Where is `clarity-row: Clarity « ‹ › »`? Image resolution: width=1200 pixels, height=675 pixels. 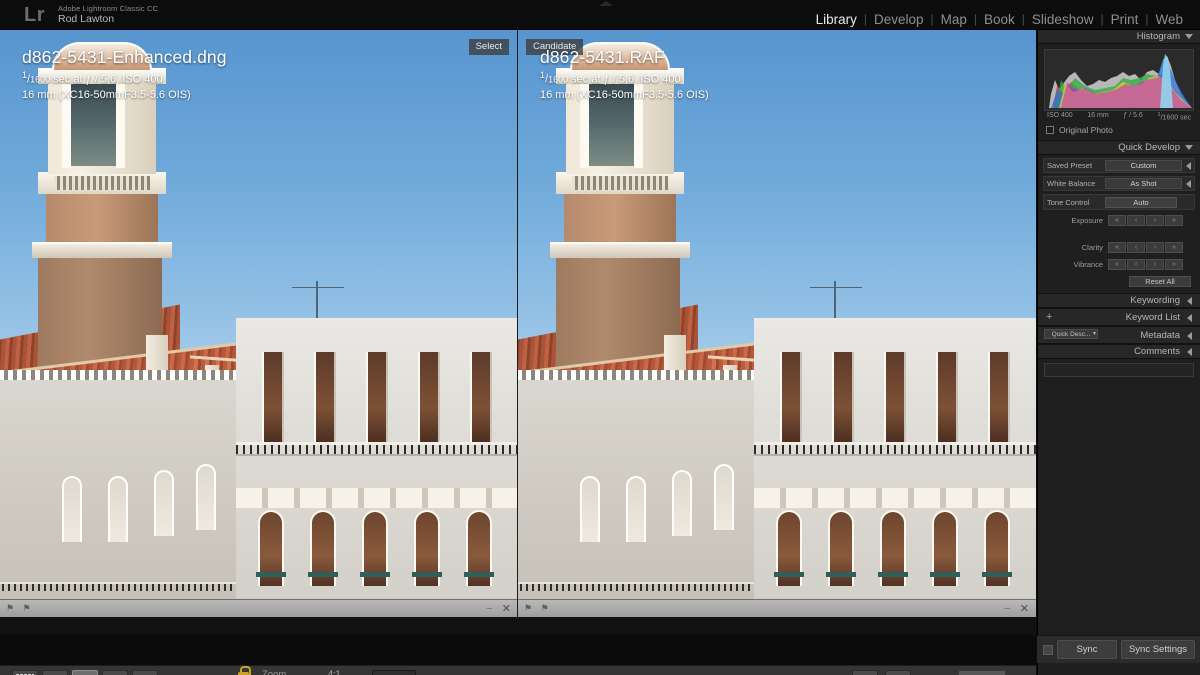 clarity-row: Clarity « ‹ › » is located at coordinates (1119, 247).